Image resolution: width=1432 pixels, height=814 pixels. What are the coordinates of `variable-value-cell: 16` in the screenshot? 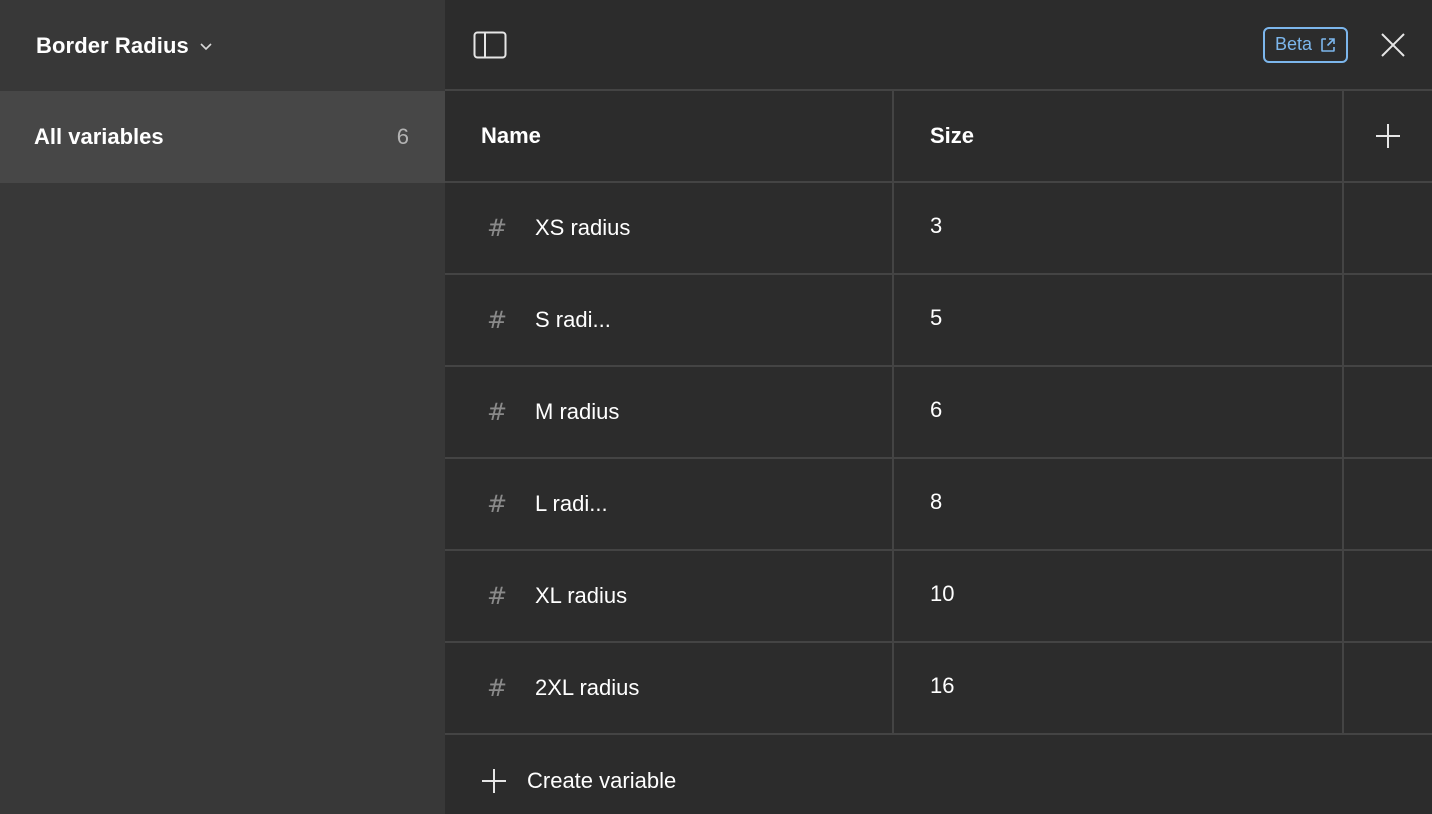 It's located at (1119, 688).